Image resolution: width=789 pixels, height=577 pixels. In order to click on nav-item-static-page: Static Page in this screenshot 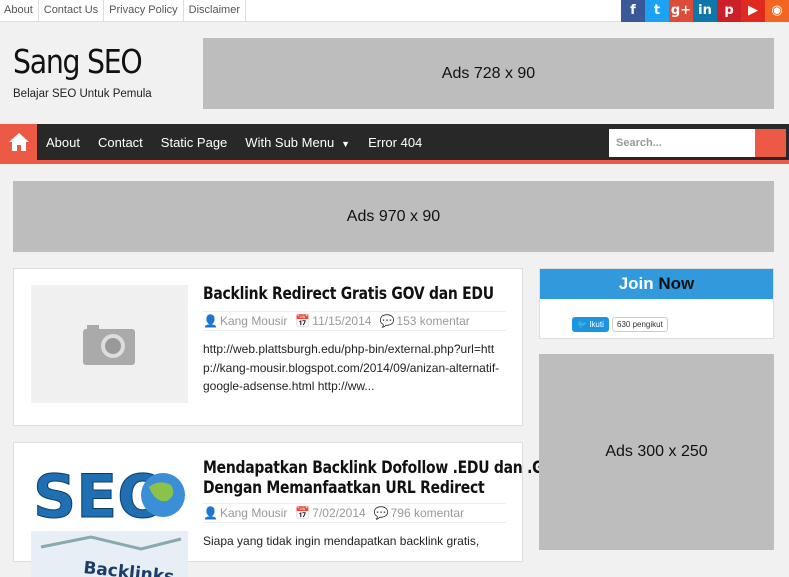, I will do `click(194, 142)`.